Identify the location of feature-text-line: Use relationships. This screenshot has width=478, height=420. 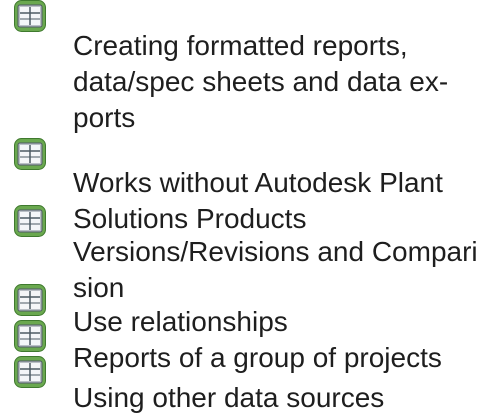
(180, 321).